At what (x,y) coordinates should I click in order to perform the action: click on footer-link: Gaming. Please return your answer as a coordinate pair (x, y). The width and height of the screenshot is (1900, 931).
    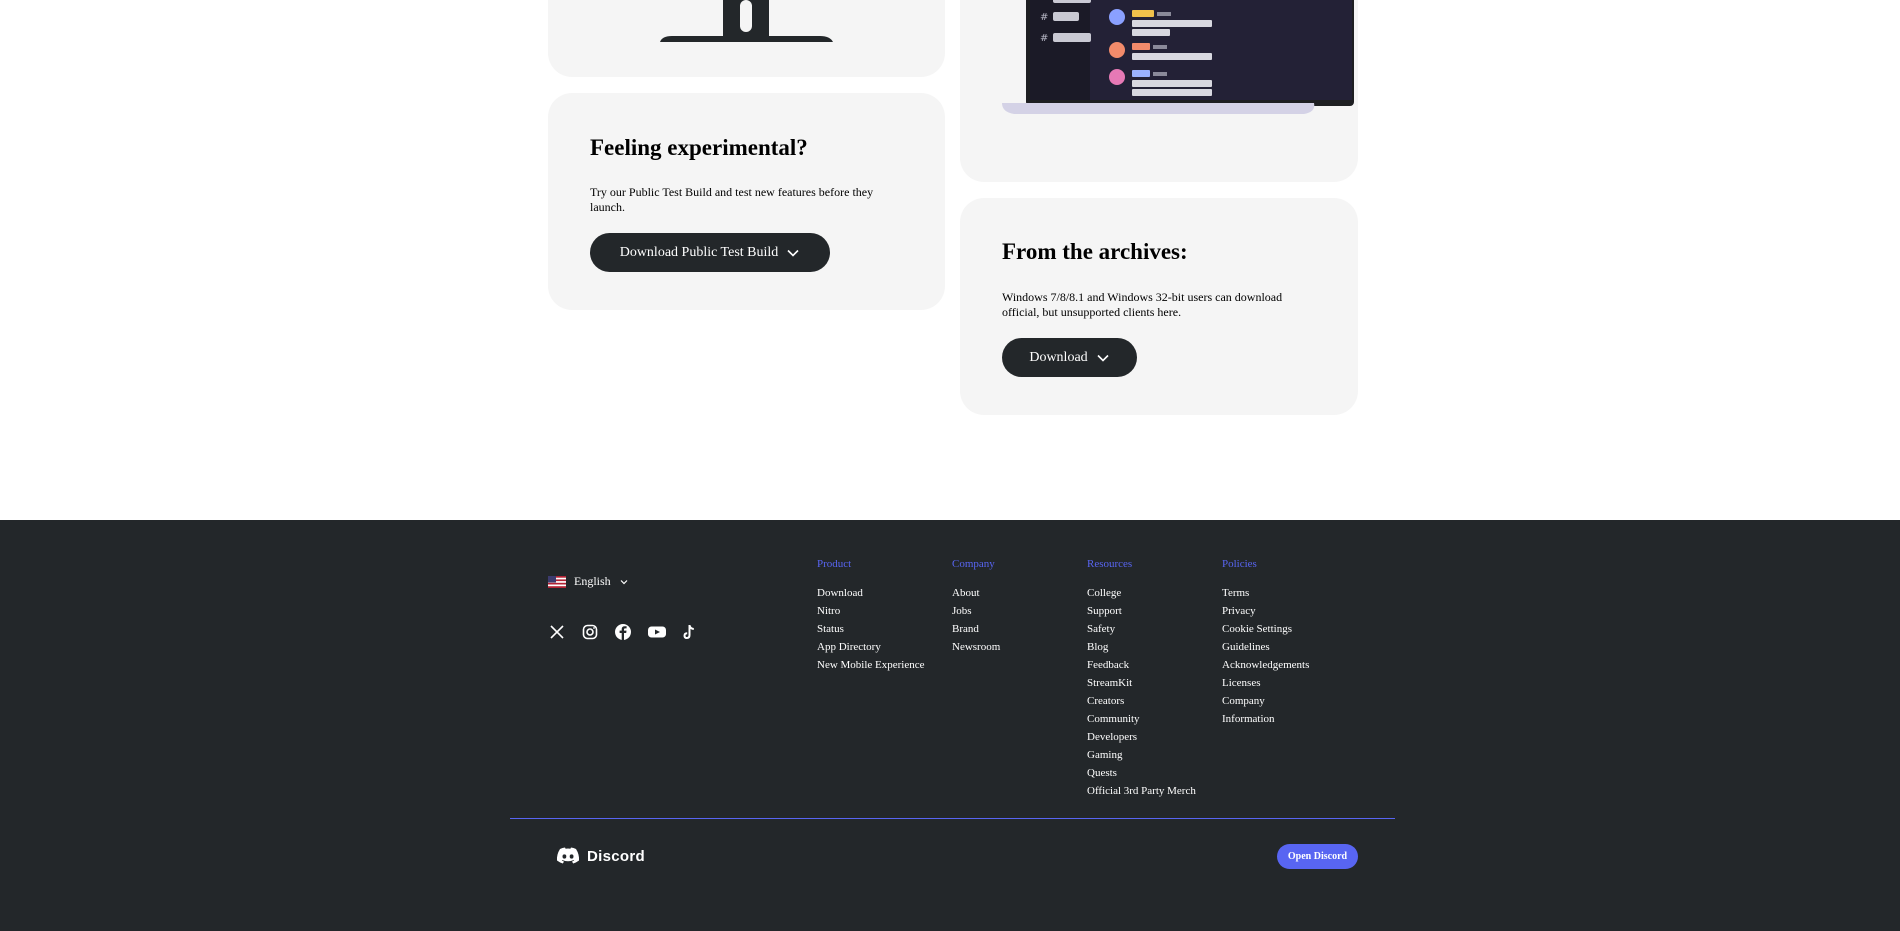
    Looking at the image, I should click on (1141, 755).